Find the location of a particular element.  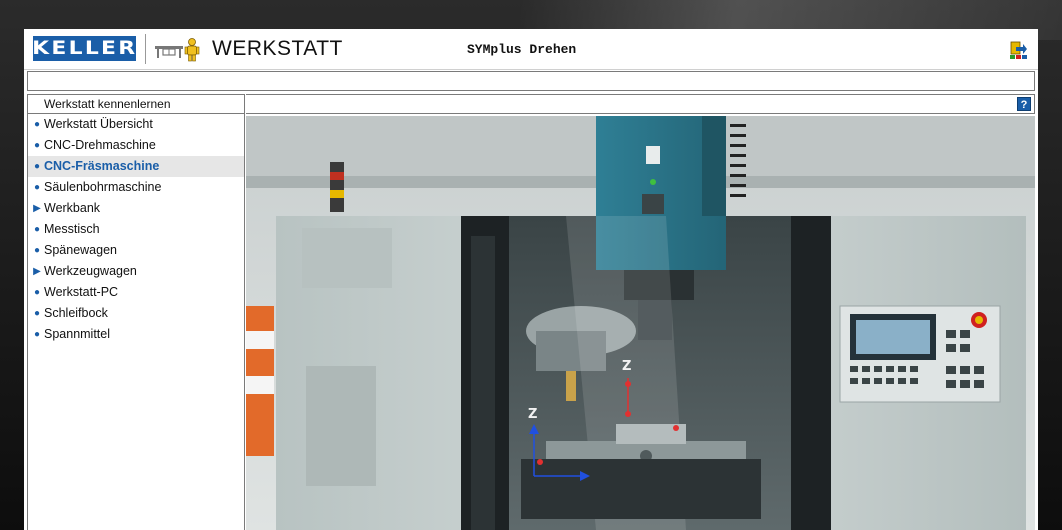

content-header: ? is located at coordinates (640, 104).